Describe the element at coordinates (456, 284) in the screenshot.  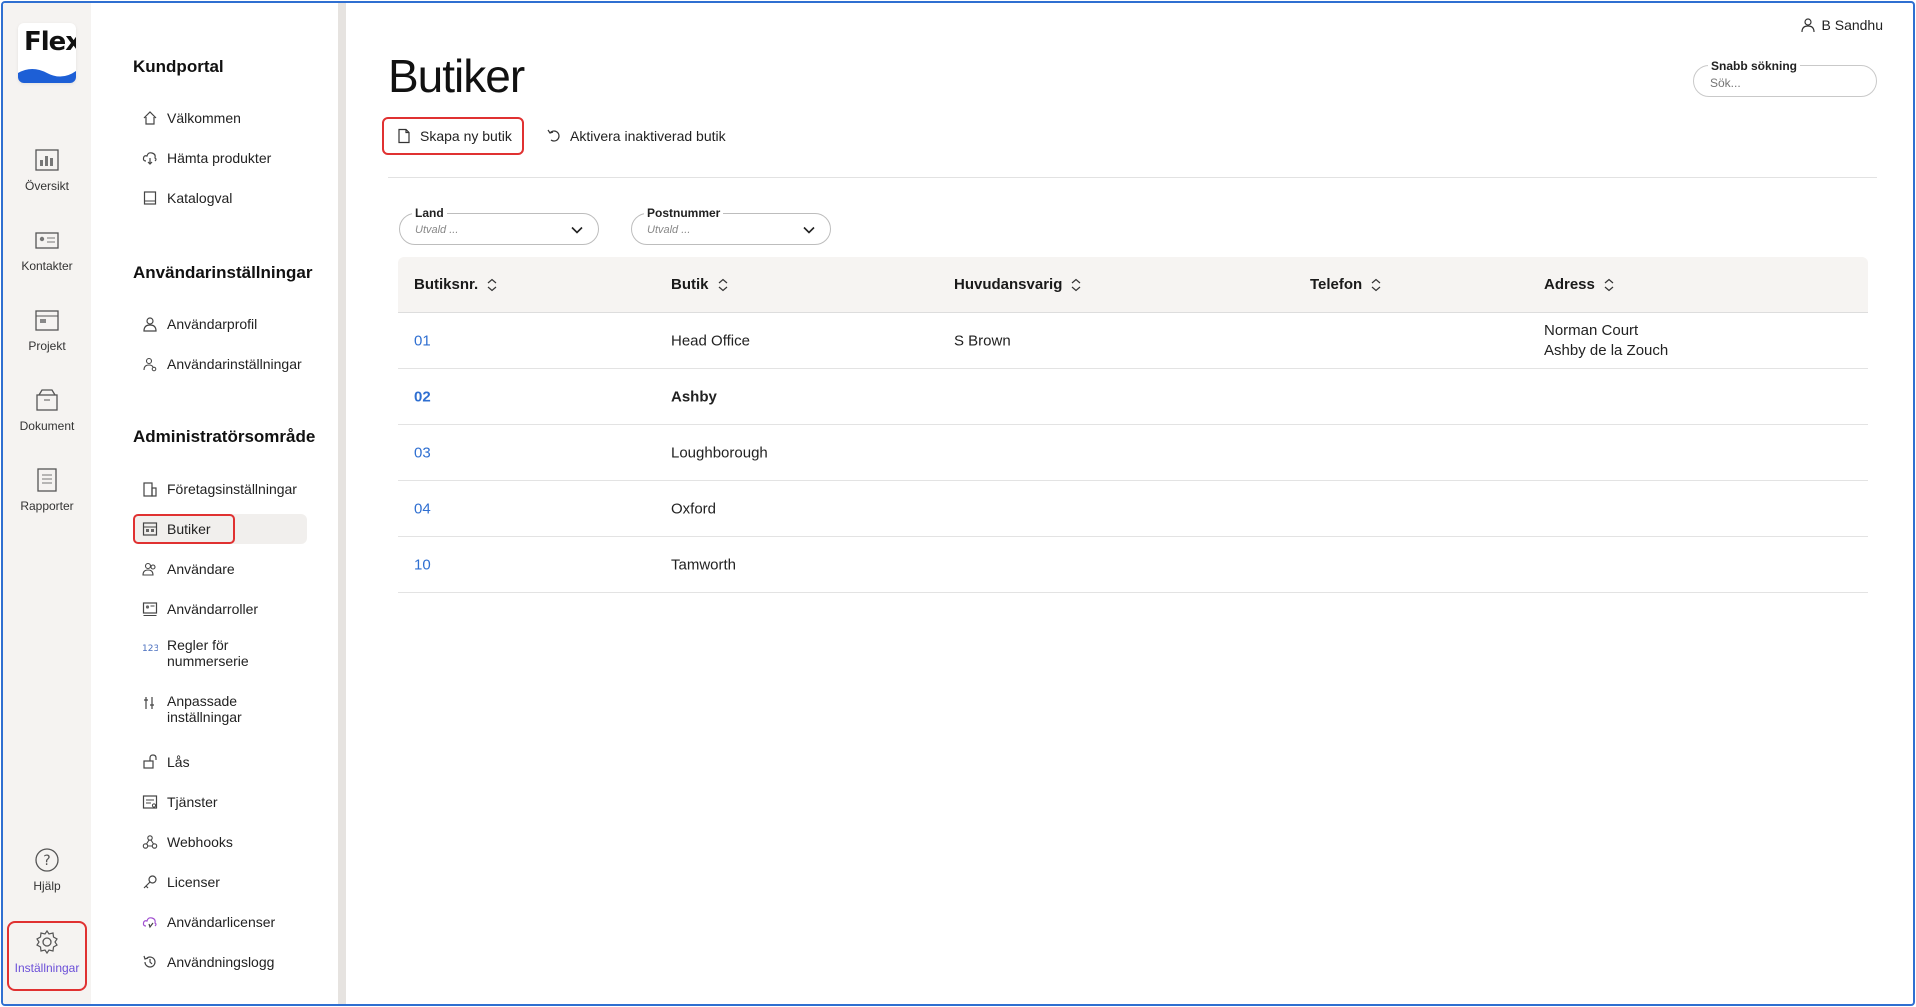
I see `column-header-butiksnr: Butiksnr.` at that location.